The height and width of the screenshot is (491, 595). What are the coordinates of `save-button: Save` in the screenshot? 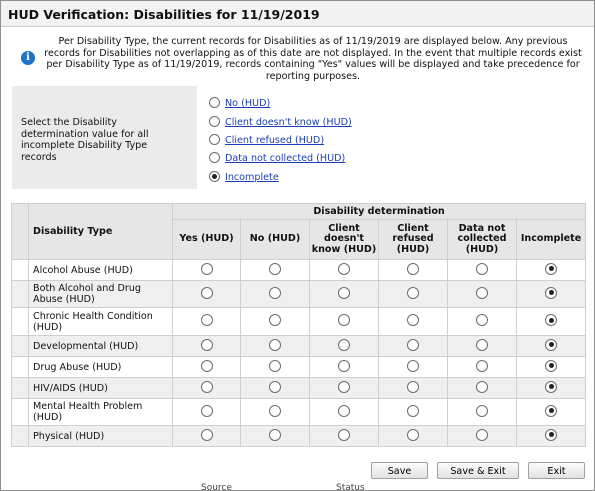 It's located at (399, 470).